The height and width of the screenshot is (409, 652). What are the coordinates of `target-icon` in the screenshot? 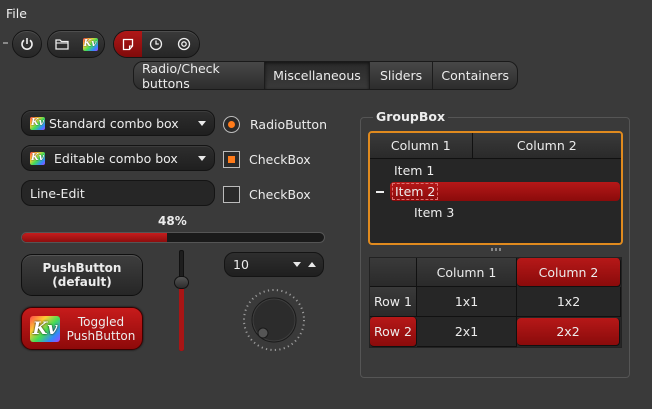 It's located at (184, 44).